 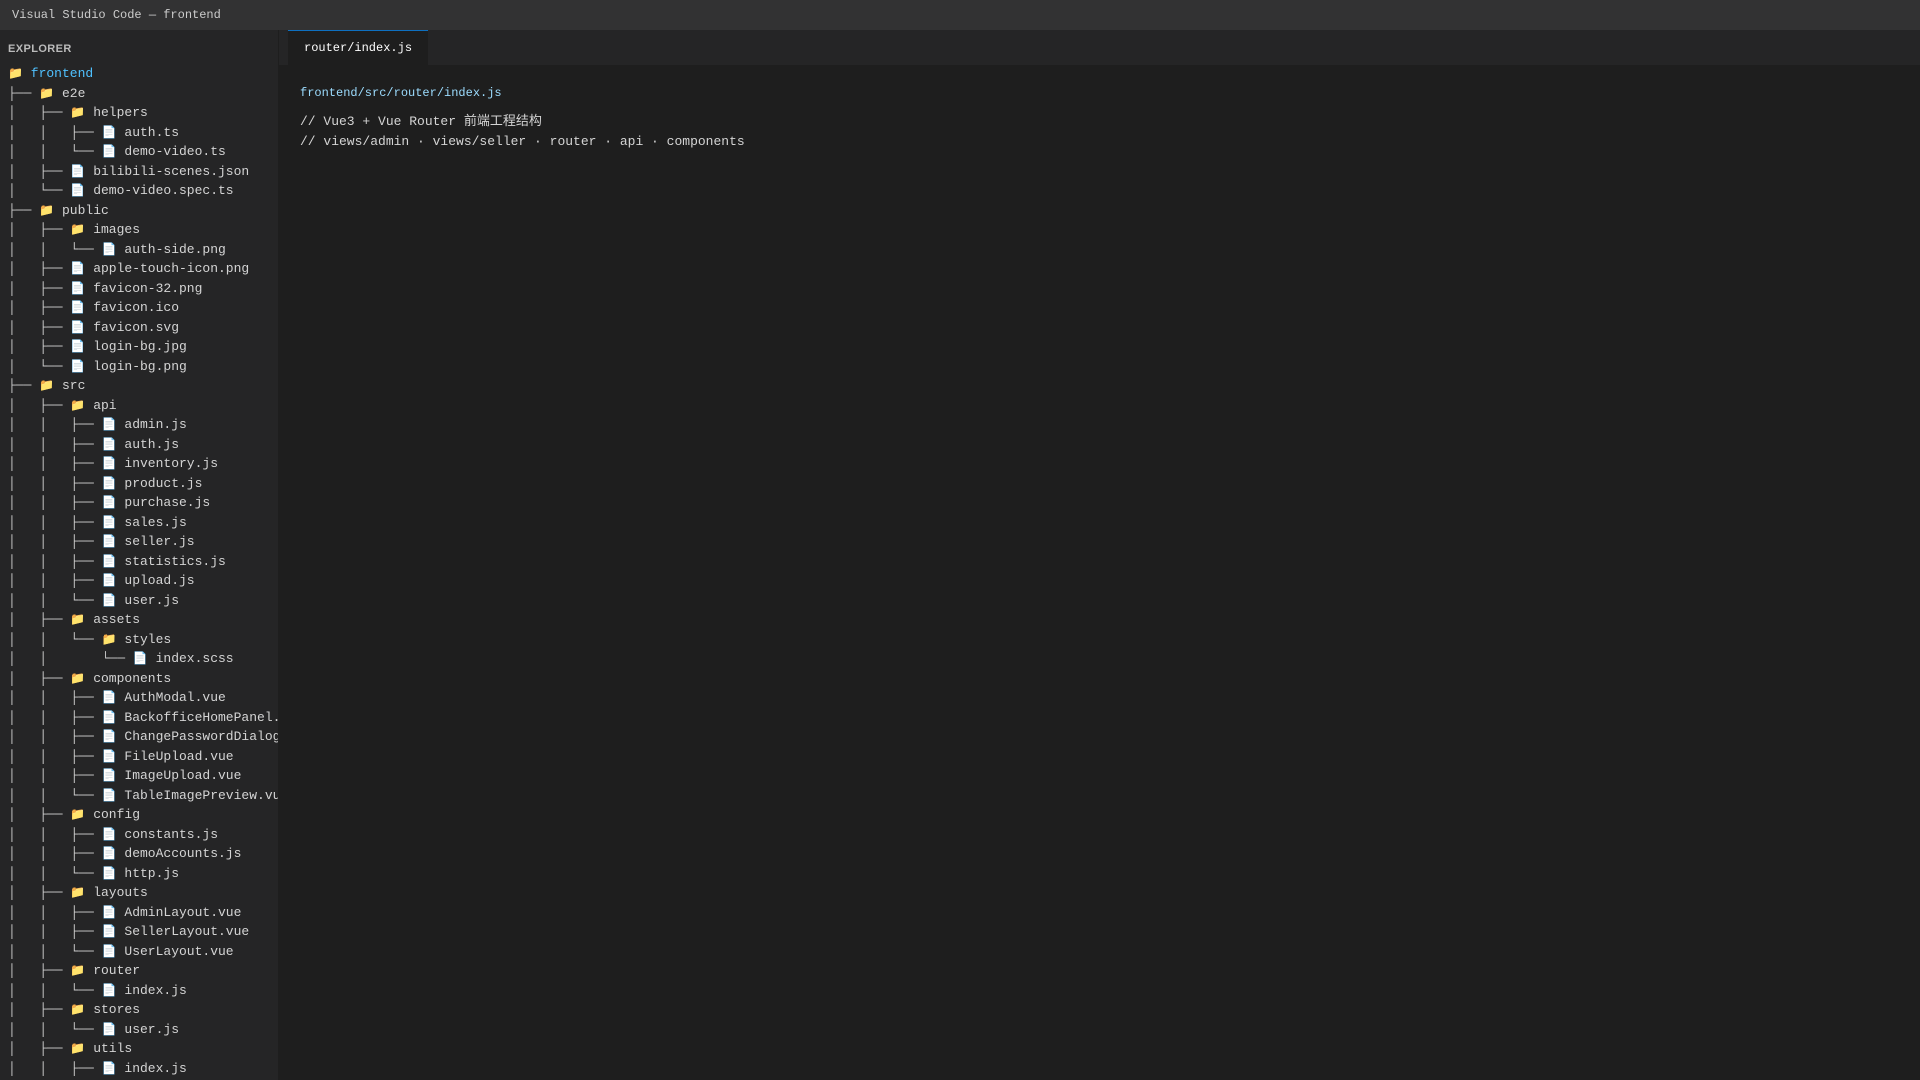 I want to click on tree-folder-row: ├── 📁 src, so click(x=143, y=386).